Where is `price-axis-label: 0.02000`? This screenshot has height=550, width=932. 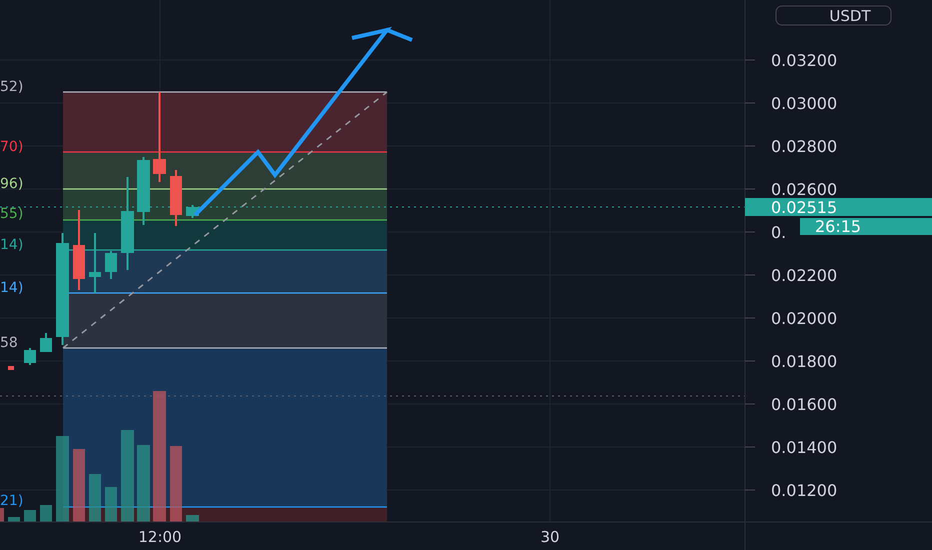 price-axis-label: 0.02000 is located at coordinates (804, 318).